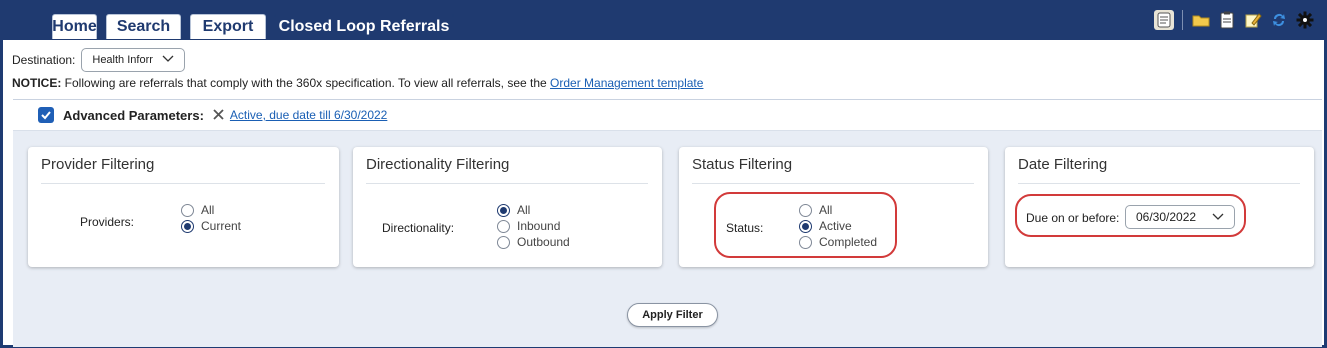  I want to click on destination-value: Health Inforr, so click(122, 60).